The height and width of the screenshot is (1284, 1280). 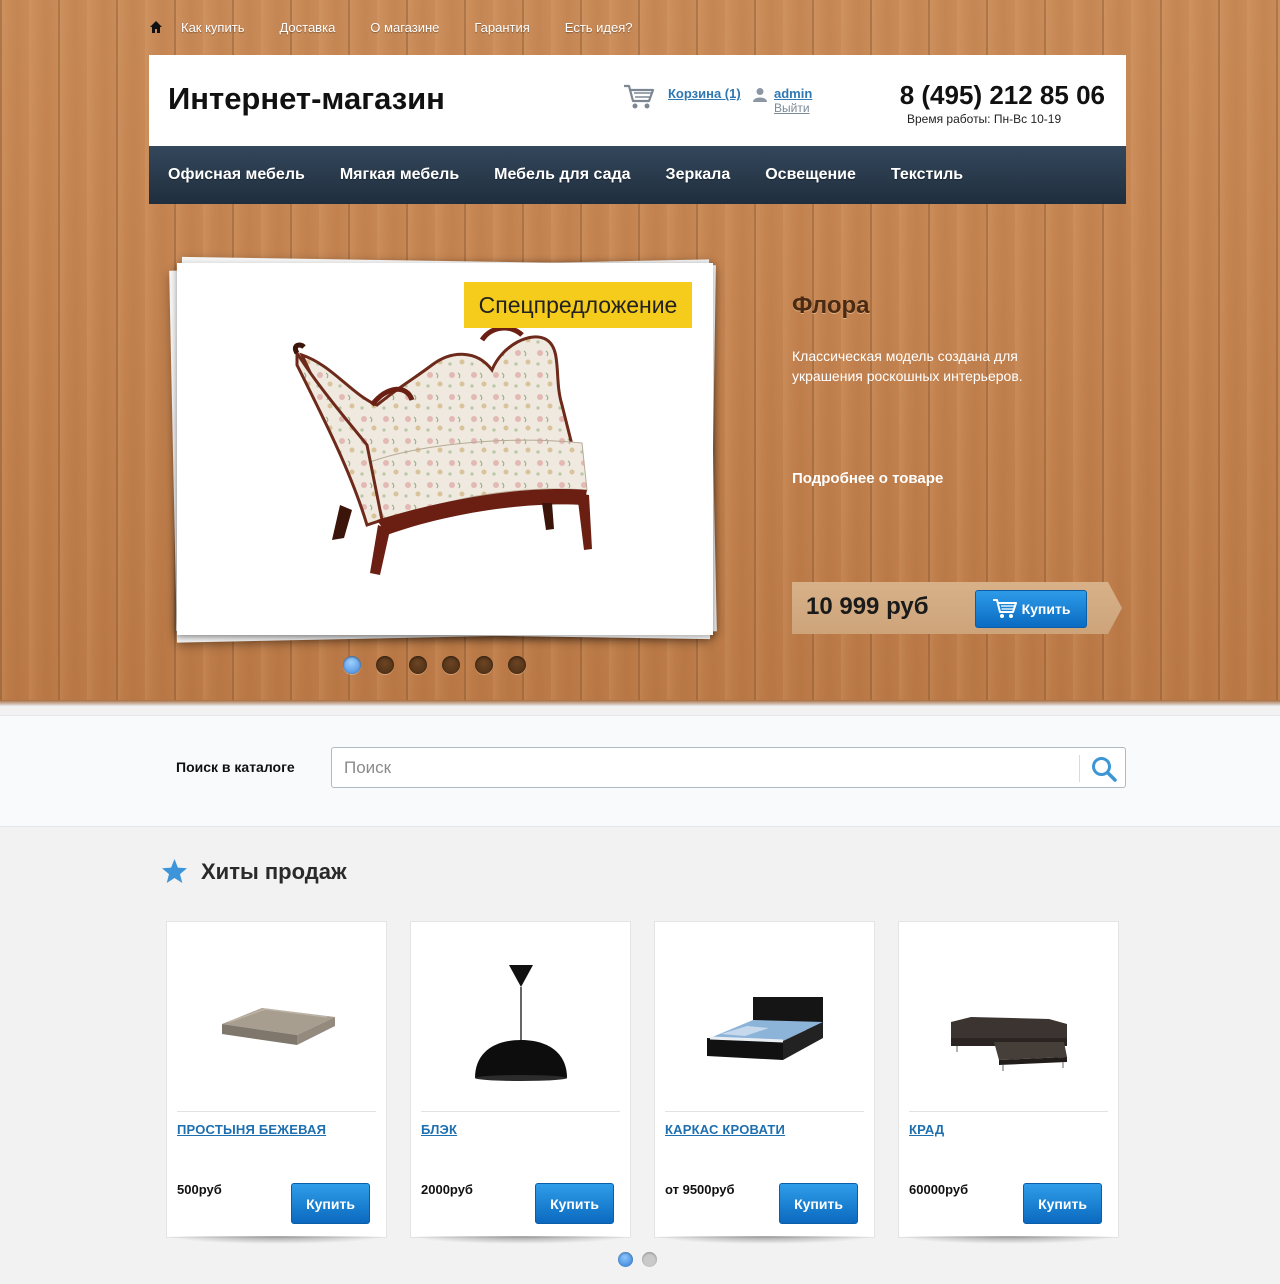 I want to click on search-divider, so click(x=1079, y=768).